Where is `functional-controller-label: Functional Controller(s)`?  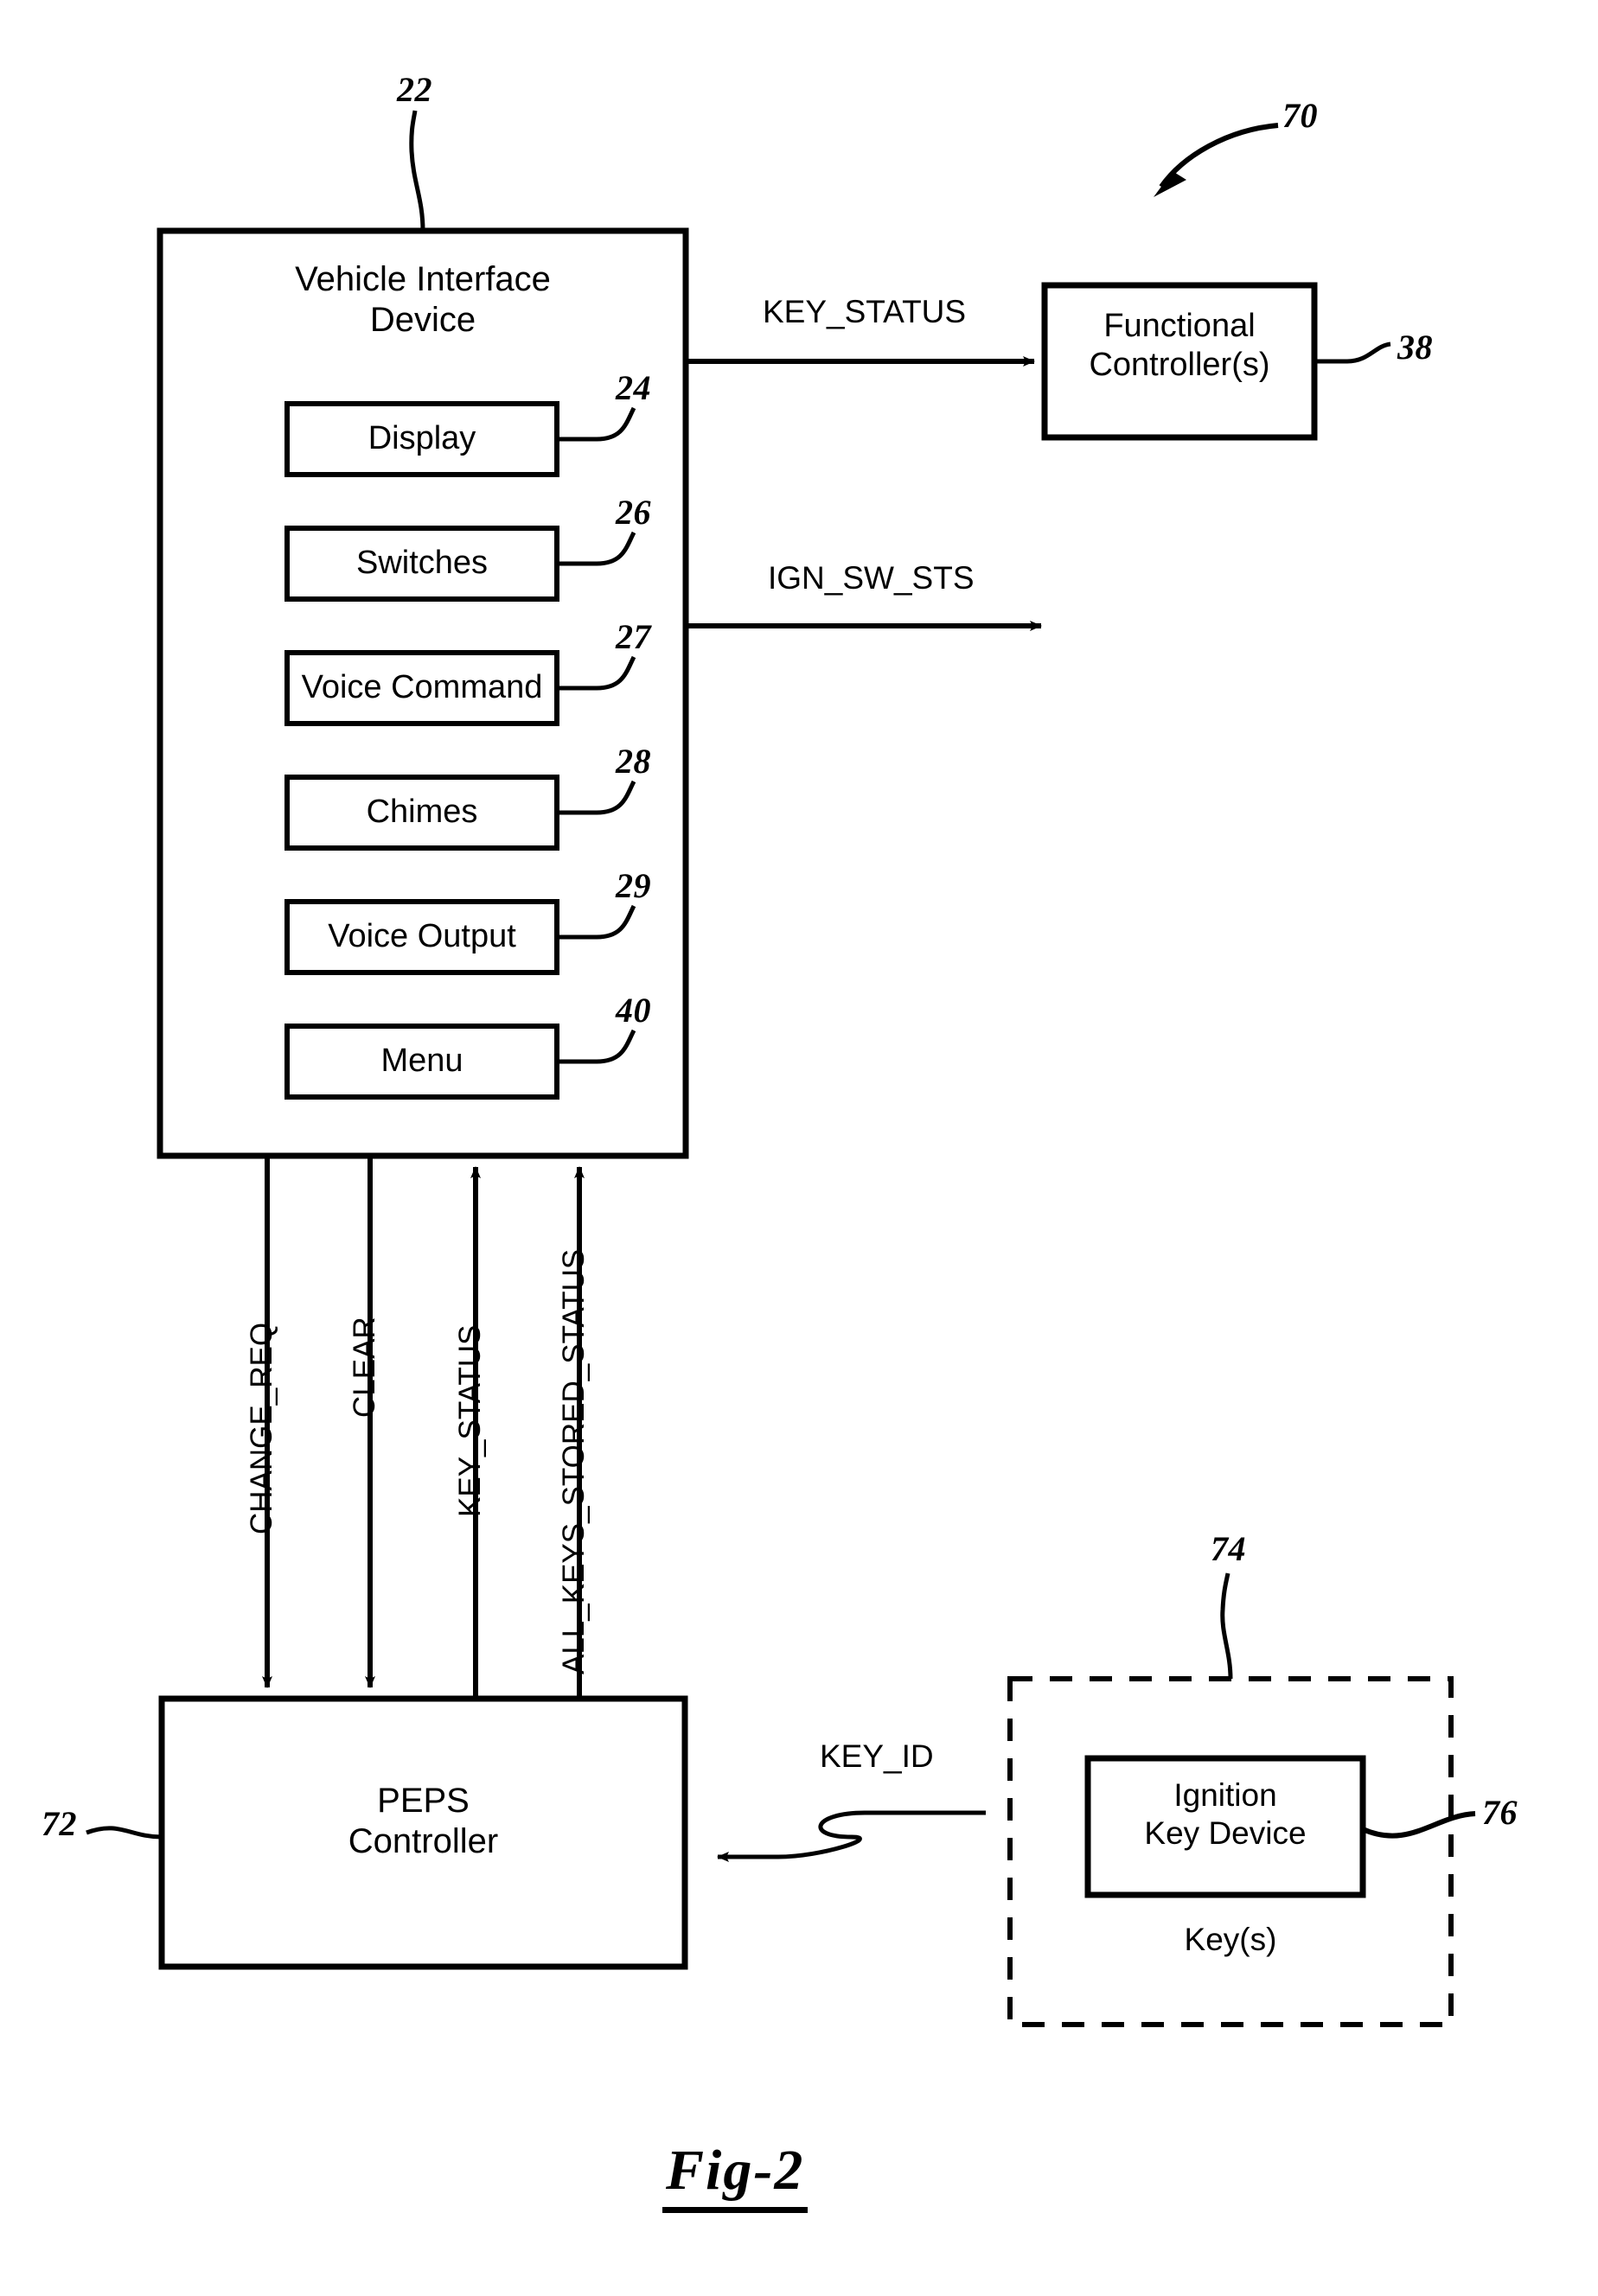 functional-controller-label: Functional Controller(s) is located at coordinates (1179, 345).